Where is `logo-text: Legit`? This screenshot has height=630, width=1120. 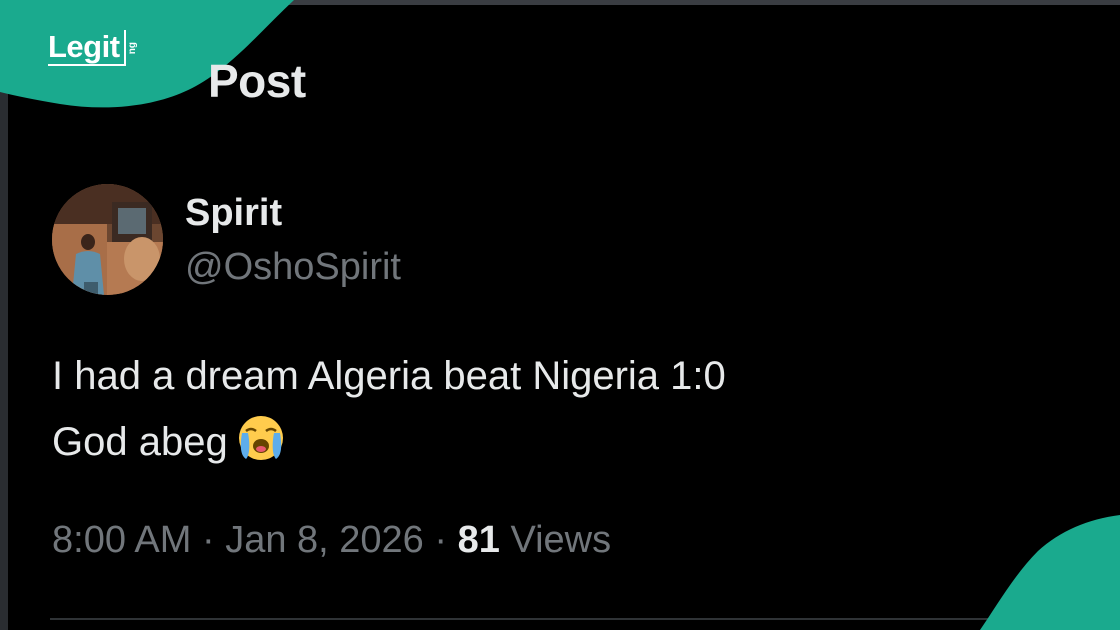
logo-text: Legit is located at coordinates (87, 48).